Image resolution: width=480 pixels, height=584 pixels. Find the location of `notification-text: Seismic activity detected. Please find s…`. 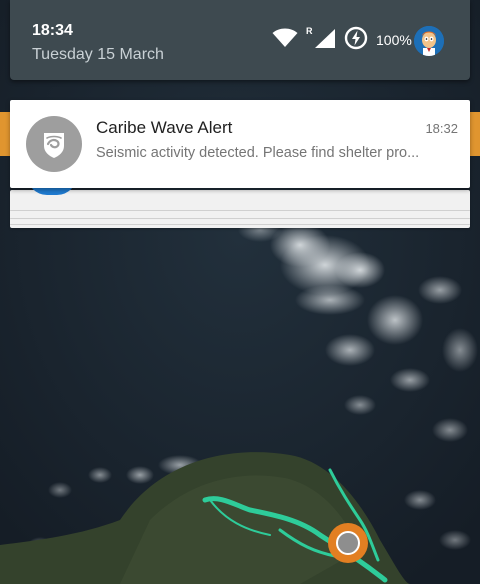

notification-text: Seismic activity detected. Please find s… is located at coordinates (258, 153).